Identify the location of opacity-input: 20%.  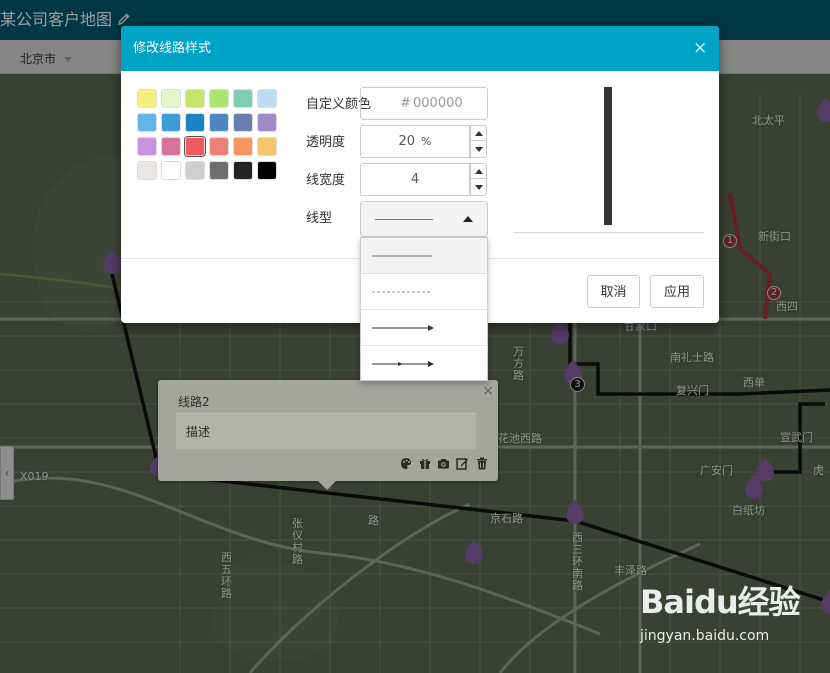
(415, 141).